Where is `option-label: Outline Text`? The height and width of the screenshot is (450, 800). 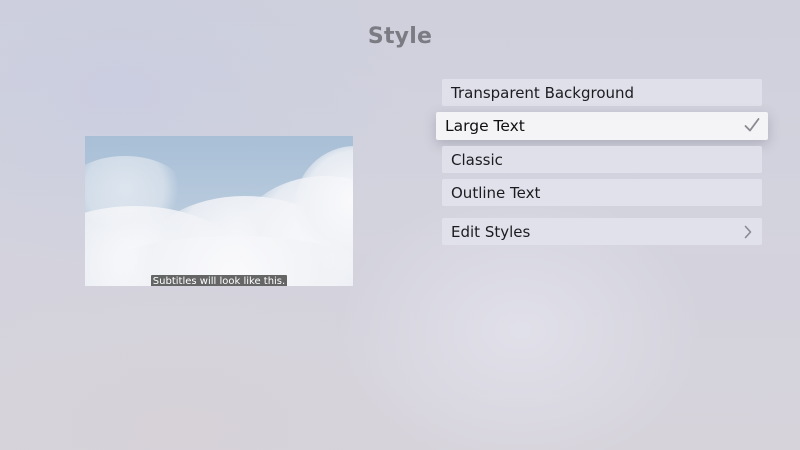
option-label: Outline Text is located at coordinates (496, 192).